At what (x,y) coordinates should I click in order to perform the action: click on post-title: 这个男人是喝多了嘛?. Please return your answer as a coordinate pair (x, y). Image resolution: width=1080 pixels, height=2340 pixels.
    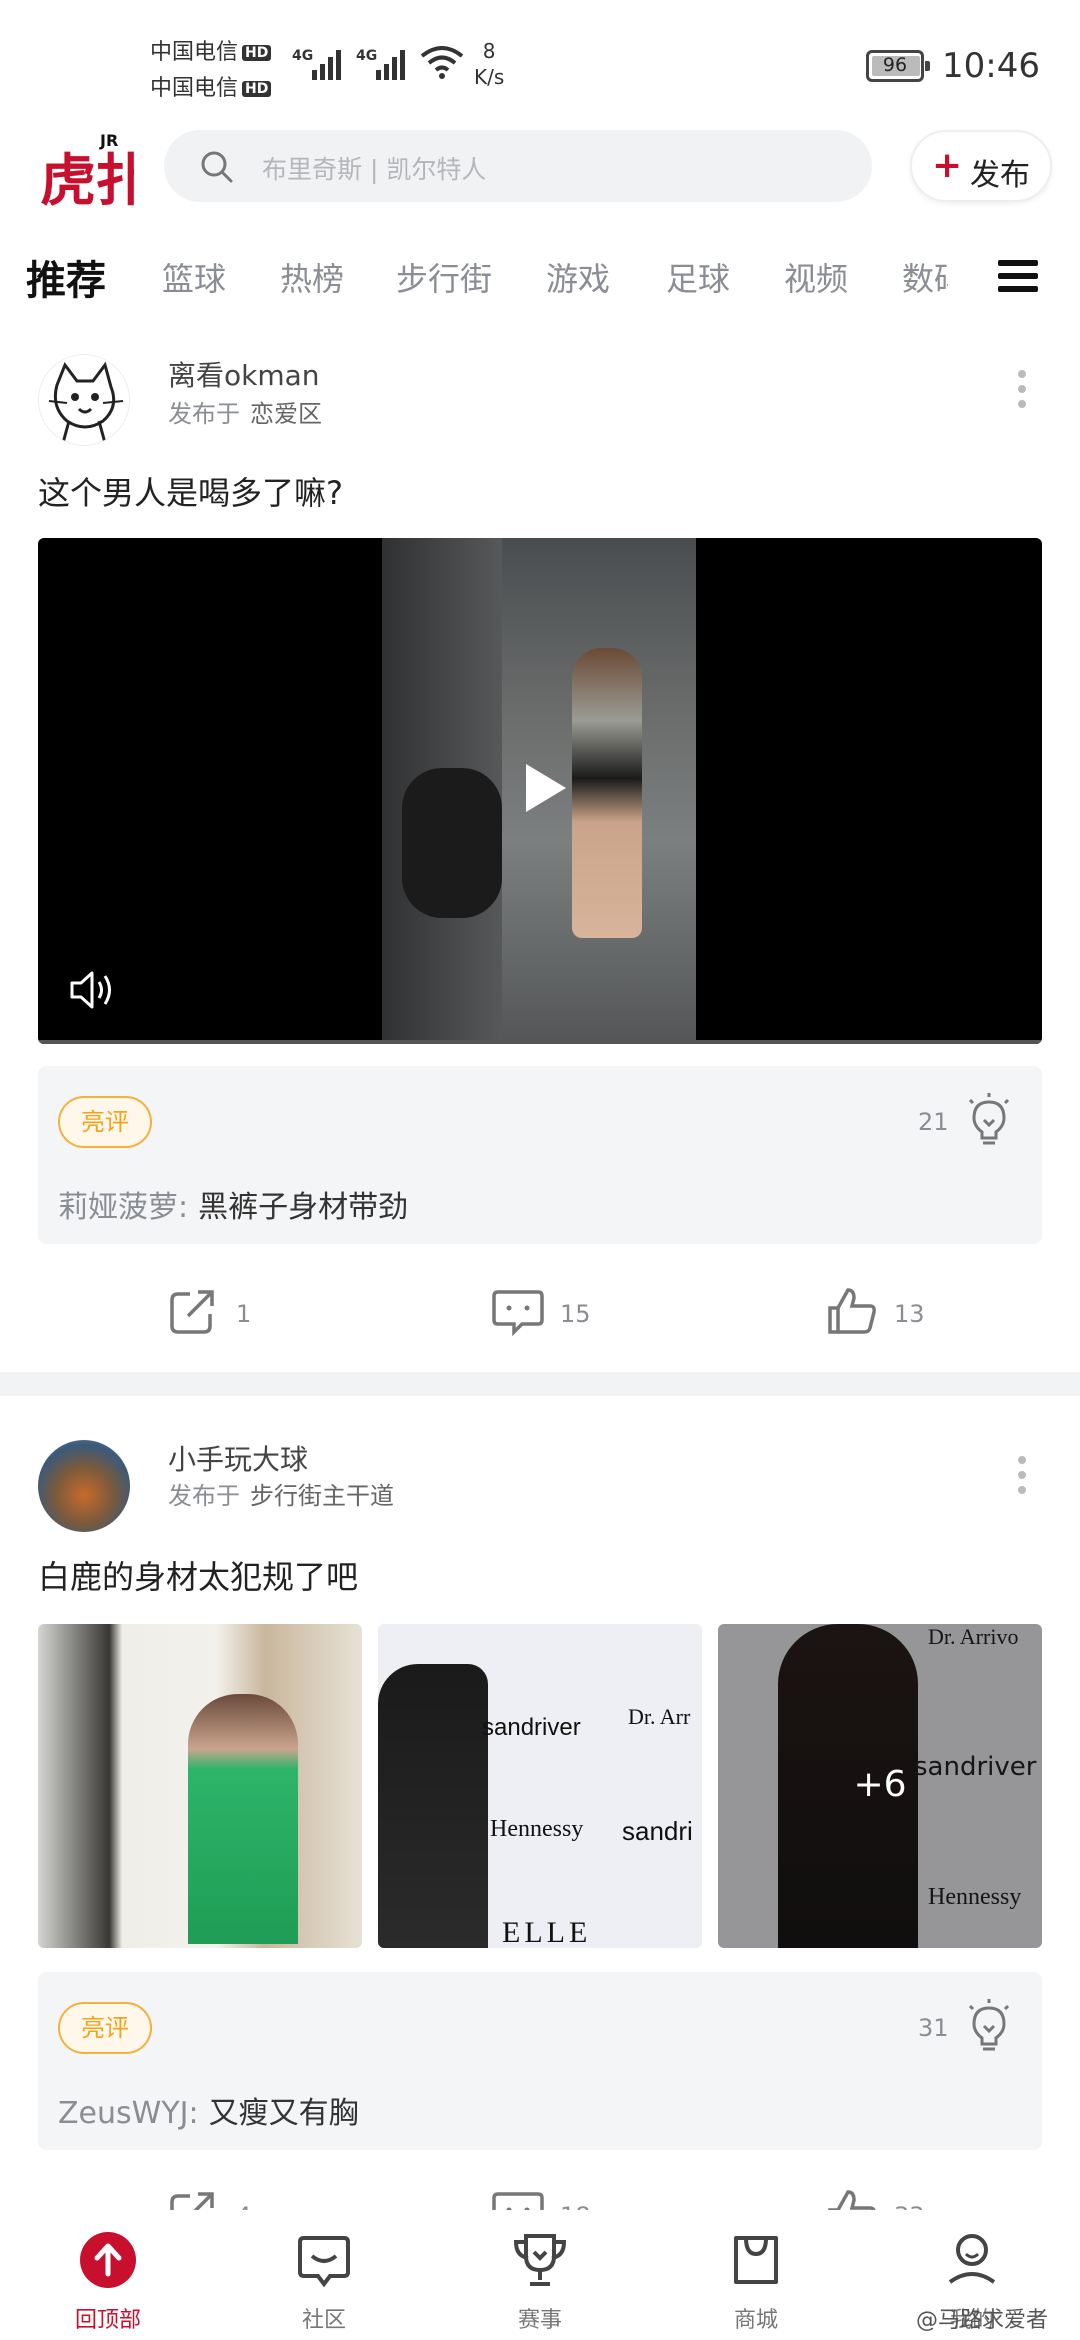
    Looking at the image, I should click on (190, 491).